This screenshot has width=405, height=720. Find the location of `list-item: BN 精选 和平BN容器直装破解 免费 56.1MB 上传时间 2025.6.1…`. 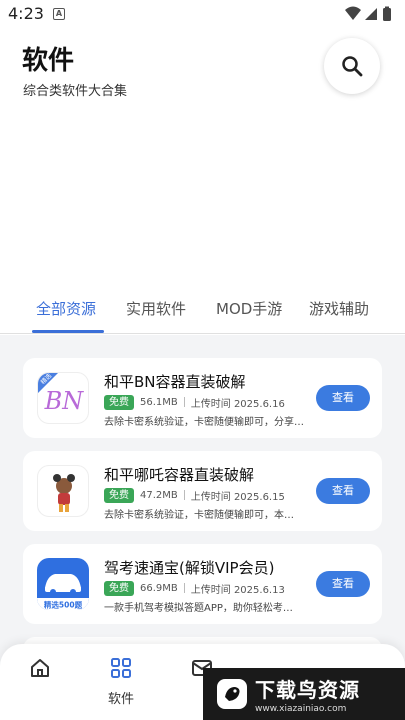

list-item: BN 精选 和平BN容器直装破解 免费 56.1MB 上传时间 2025.6.1… is located at coordinates (202, 398).